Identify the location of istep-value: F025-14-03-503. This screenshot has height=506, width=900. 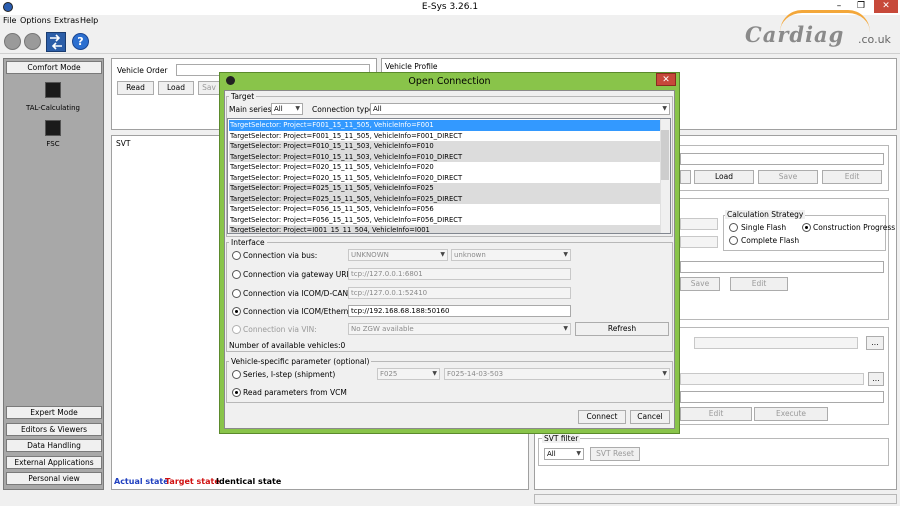
(475, 374).